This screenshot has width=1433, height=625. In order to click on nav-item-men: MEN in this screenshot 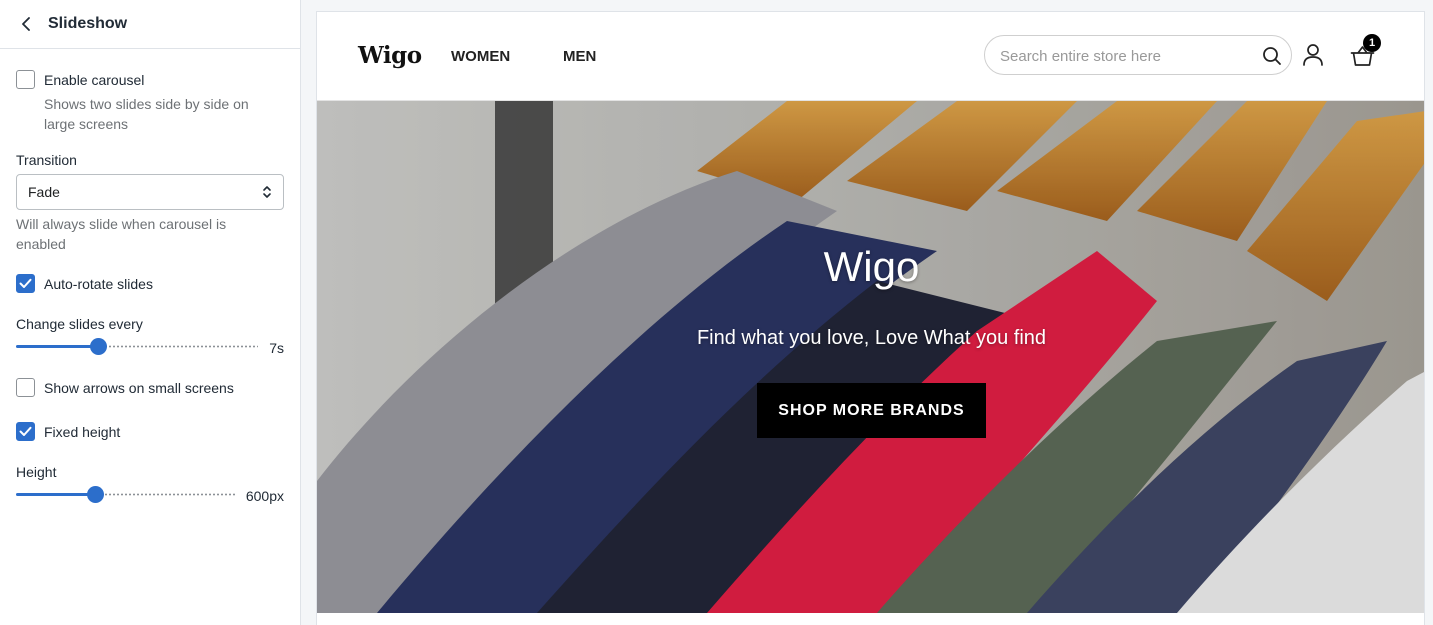, I will do `click(579, 56)`.